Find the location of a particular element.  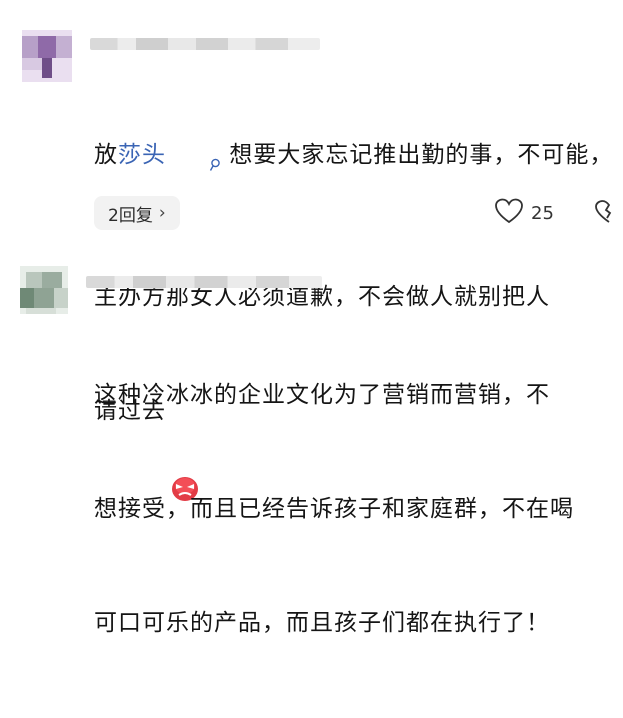

comment-line: 可口可乐的产品，而且孩子们都在执行了！ is located at coordinates (322, 623).